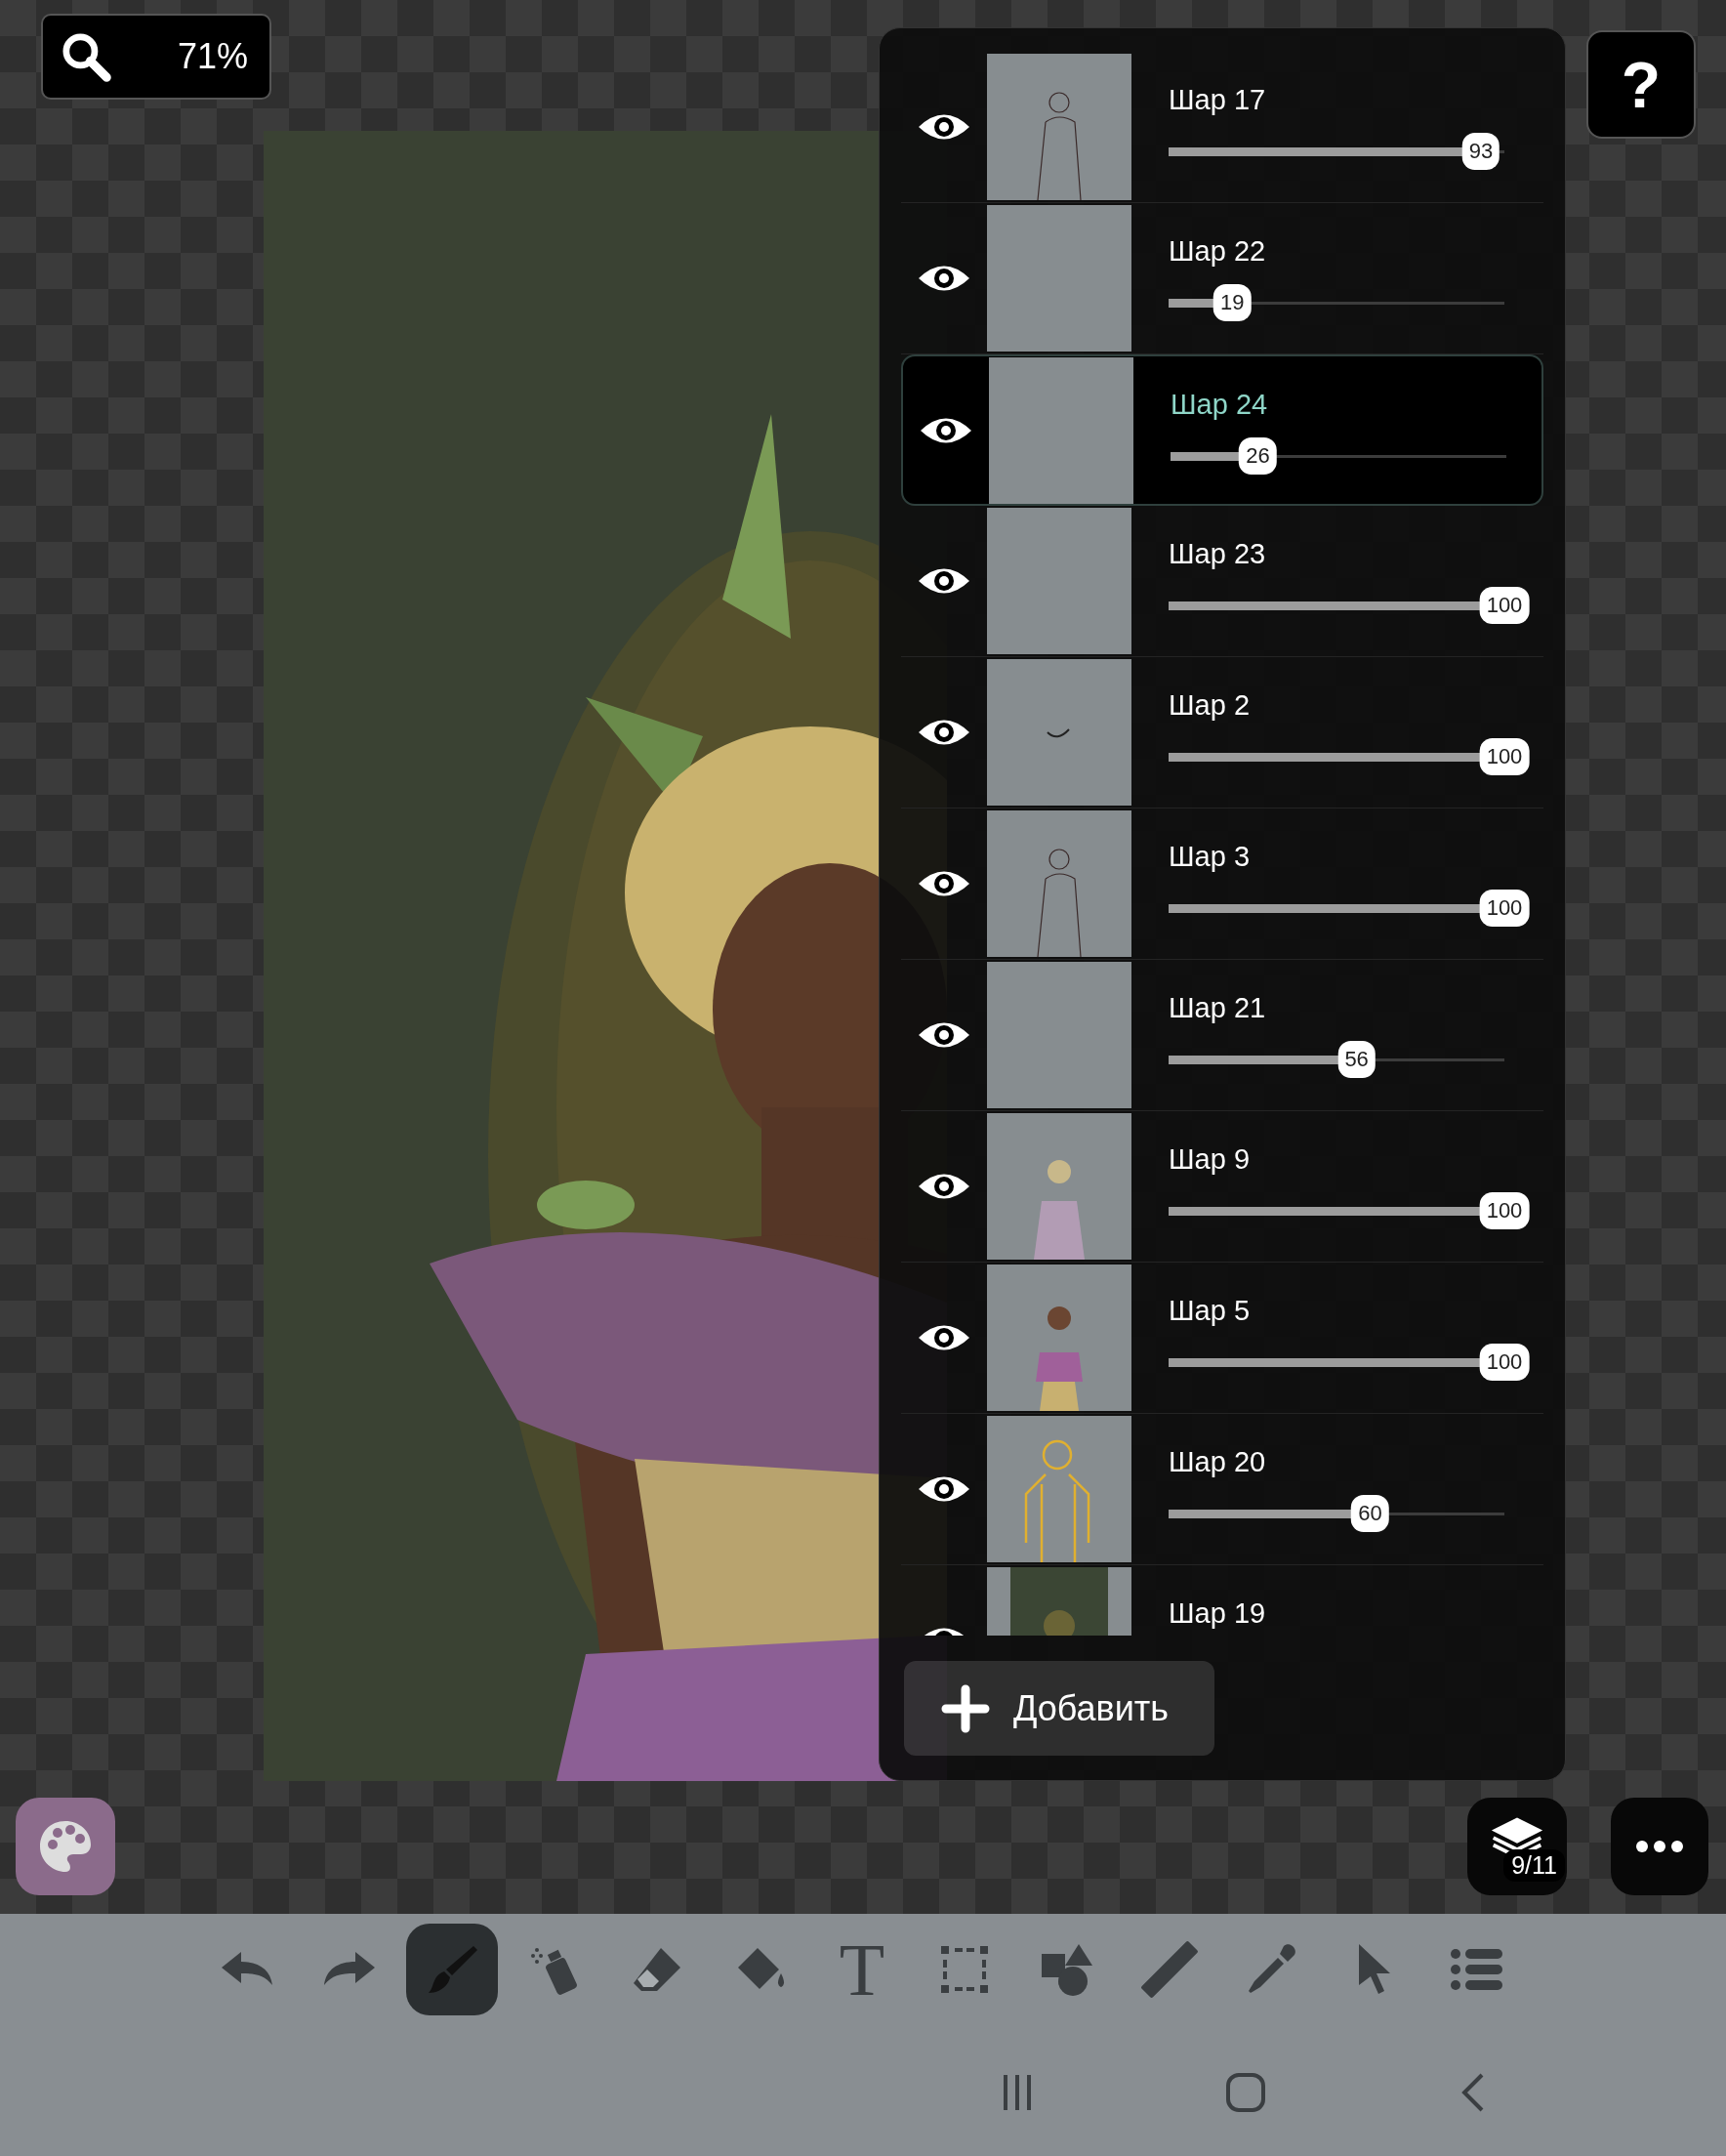 The image size is (1726, 2156). I want to click on more-button, so click(1659, 1846).